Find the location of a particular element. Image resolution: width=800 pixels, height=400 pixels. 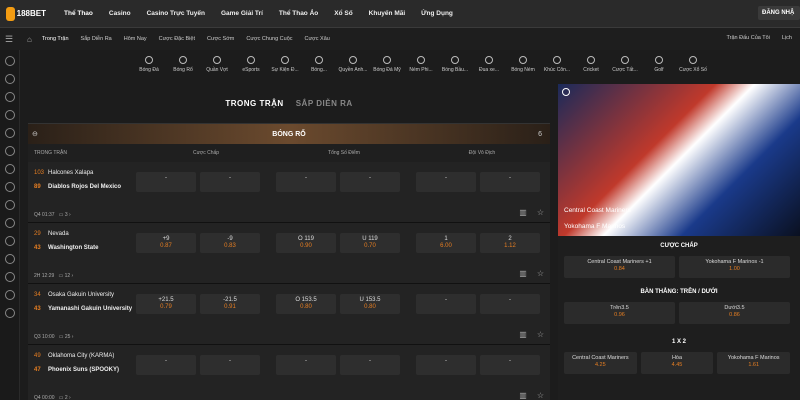

x12-draw: Hòa 4.45 is located at coordinates (677, 363).